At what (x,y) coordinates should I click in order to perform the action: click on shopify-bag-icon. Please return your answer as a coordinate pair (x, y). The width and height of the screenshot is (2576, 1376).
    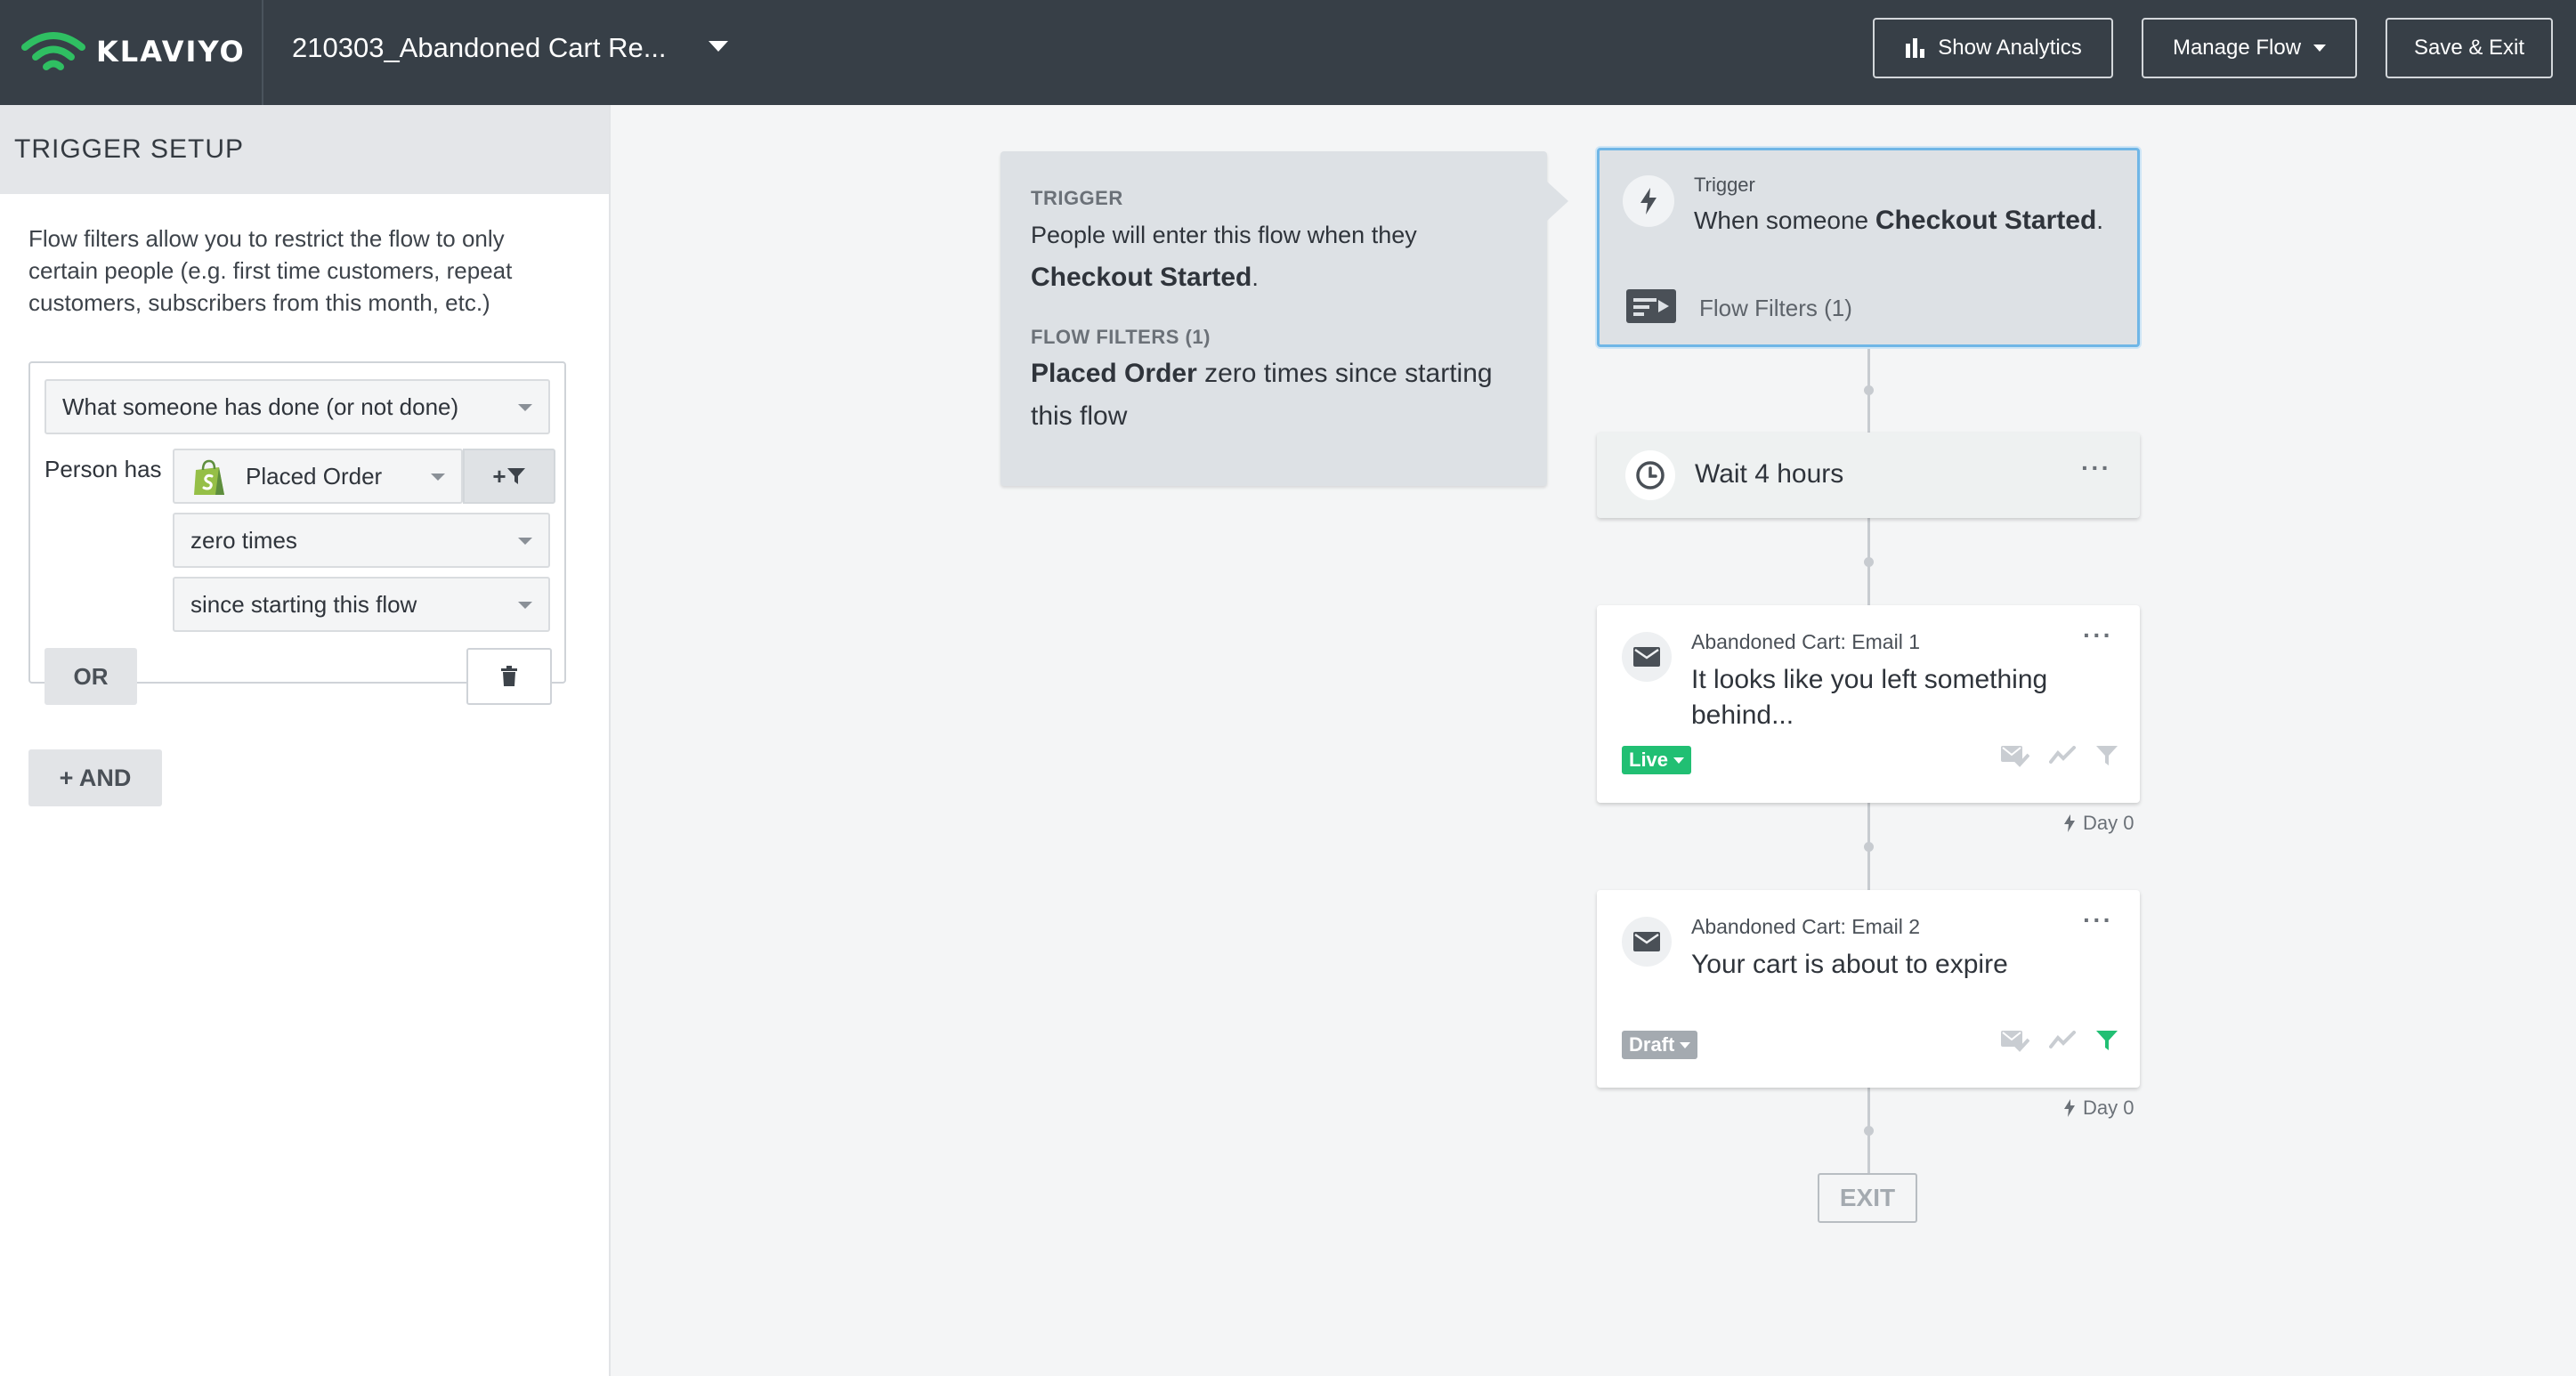
    Looking at the image, I should click on (209, 481).